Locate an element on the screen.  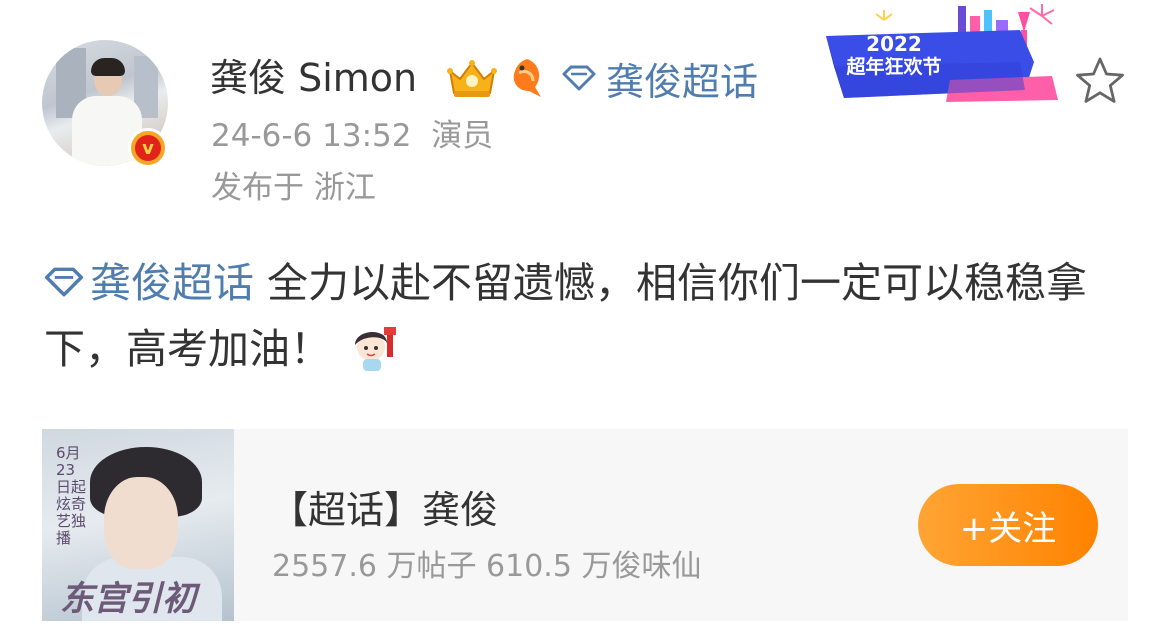
koi-fish-icon is located at coordinates (527, 78).